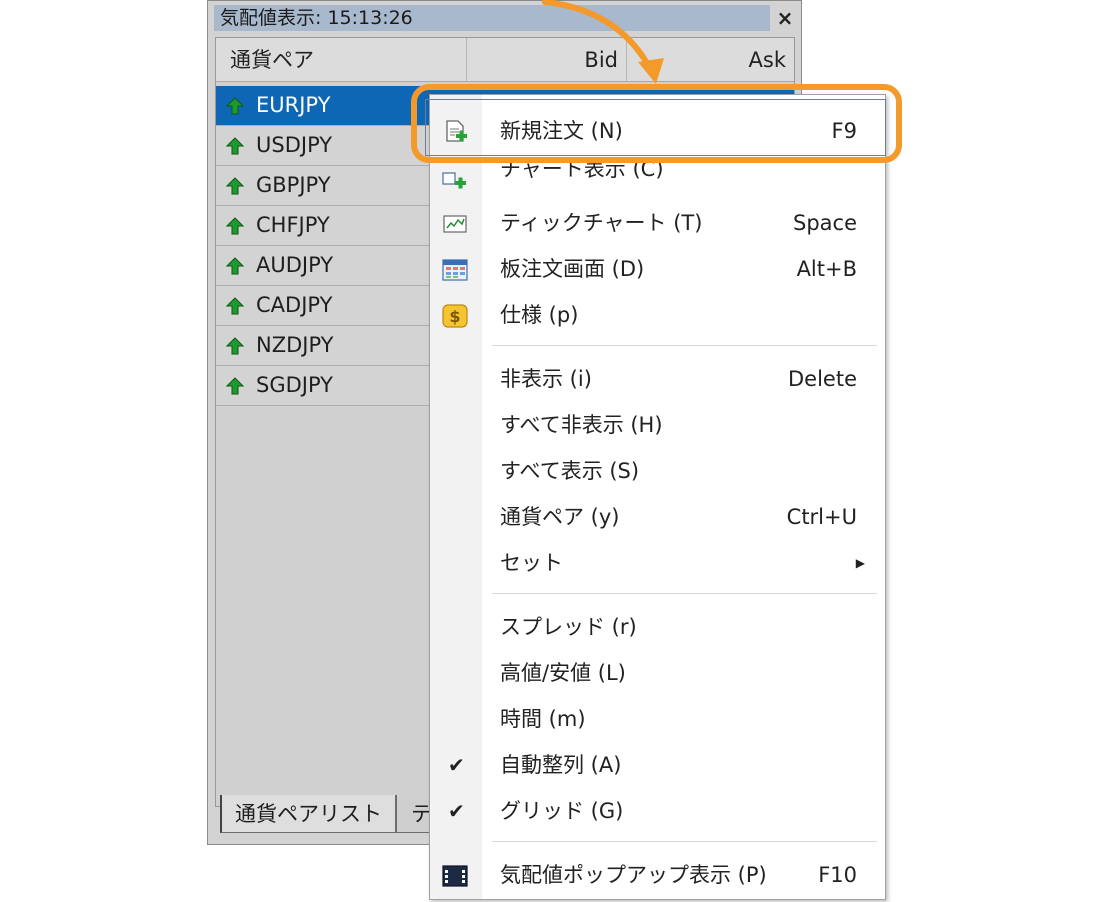  Describe the element at coordinates (826, 269) in the screenshot. I see `menu-item-shortcut: Alt+B` at that location.